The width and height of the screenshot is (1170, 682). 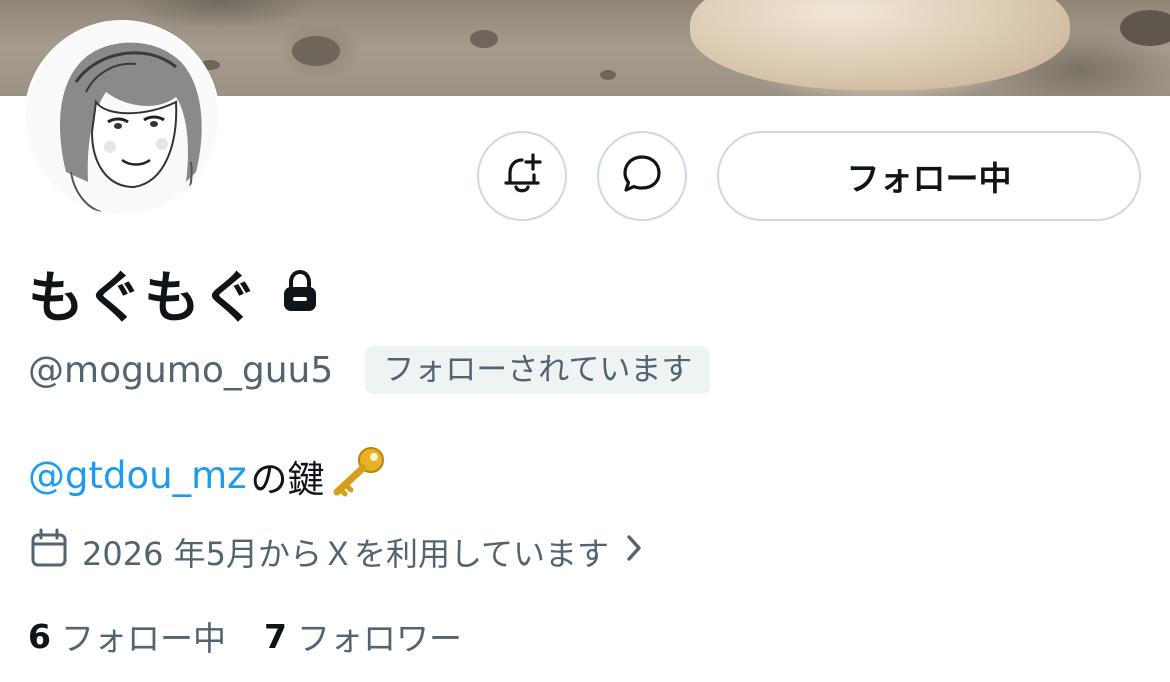 I want to click on followers-stat: 7 フォロワー, so click(x=363, y=636).